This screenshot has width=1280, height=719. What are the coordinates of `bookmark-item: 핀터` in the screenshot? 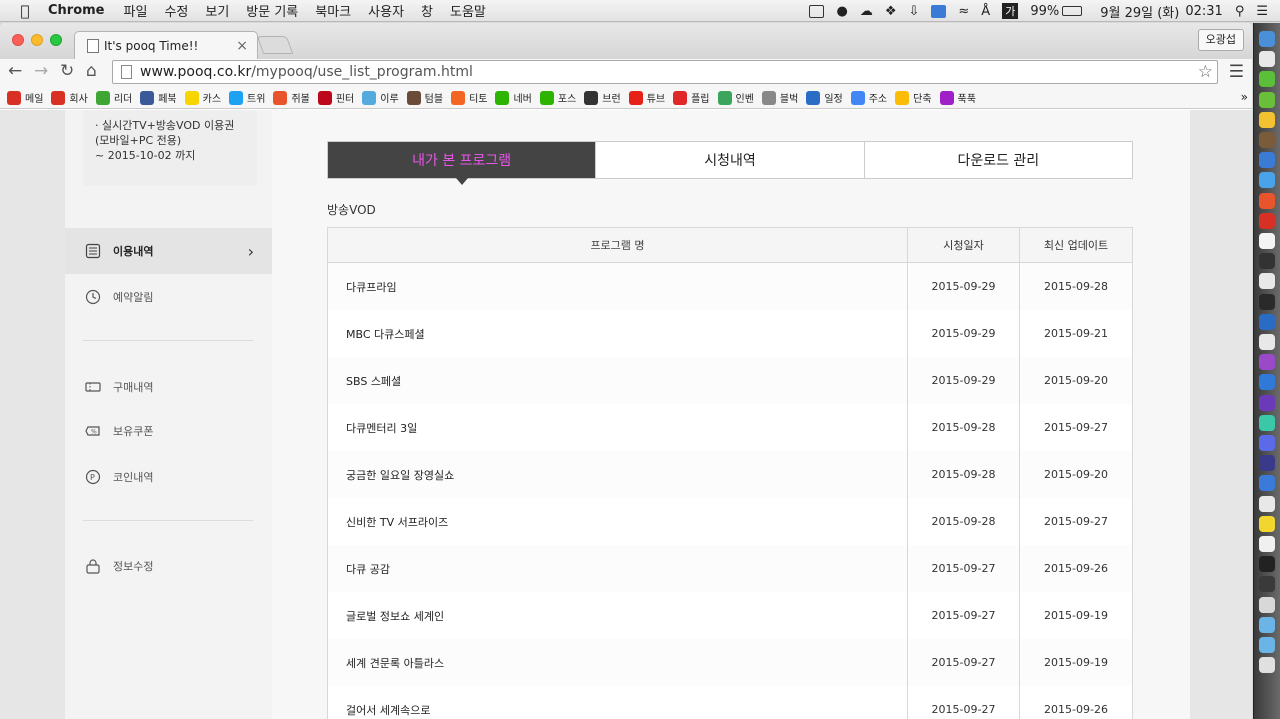 It's located at (335, 97).